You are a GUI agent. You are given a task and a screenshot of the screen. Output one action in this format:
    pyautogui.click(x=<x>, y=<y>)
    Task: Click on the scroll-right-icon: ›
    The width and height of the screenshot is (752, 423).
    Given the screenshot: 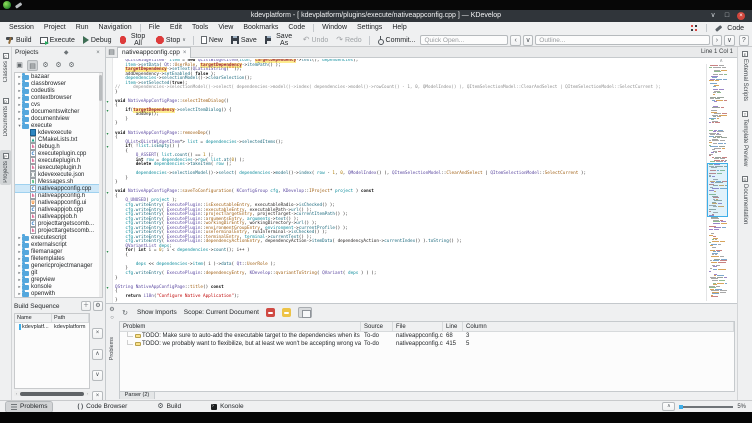 What is the action you would take?
    pyautogui.click(x=87, y=393)
    